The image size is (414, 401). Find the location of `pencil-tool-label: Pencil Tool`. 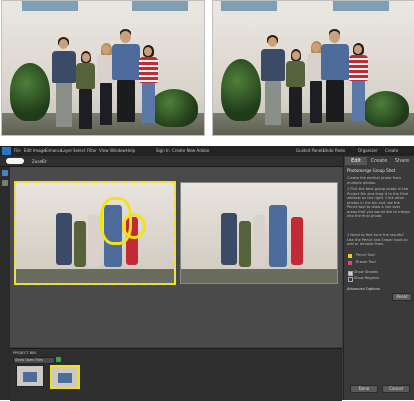

pencil-tool-label: Pencil Tool is located at coordinates (365, 255).